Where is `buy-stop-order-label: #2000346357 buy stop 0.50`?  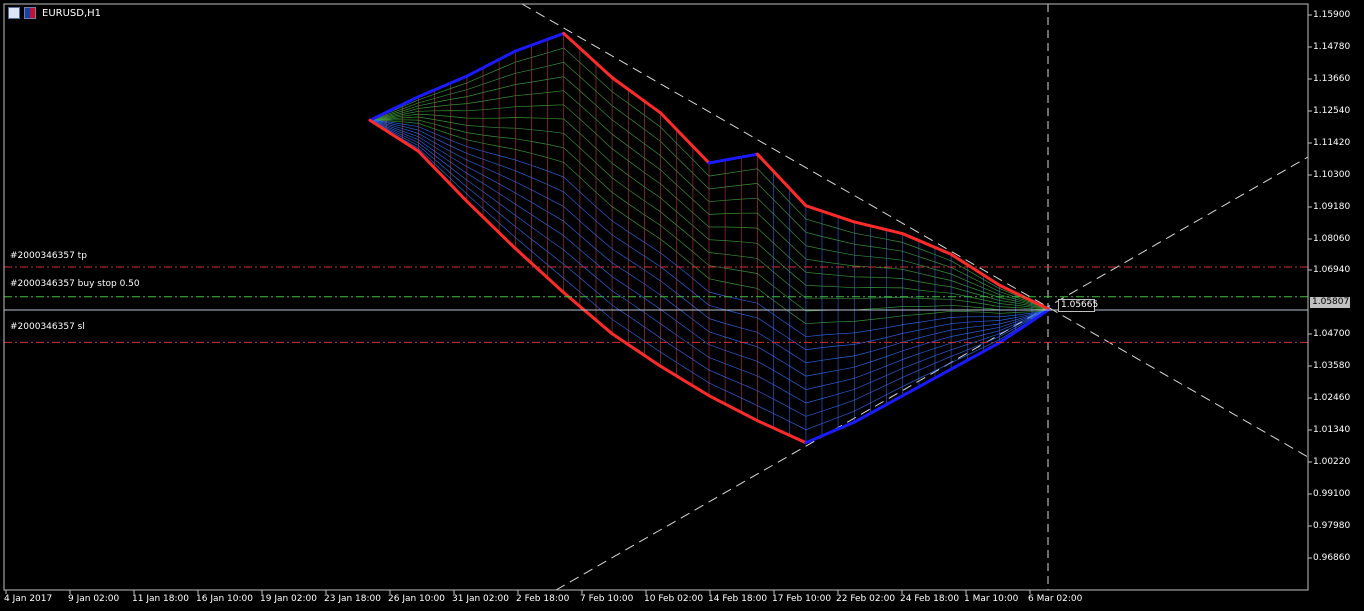
buy-stop-order-label: #2000346357 buy stop 0.50 is located at coordinates (75, 284).